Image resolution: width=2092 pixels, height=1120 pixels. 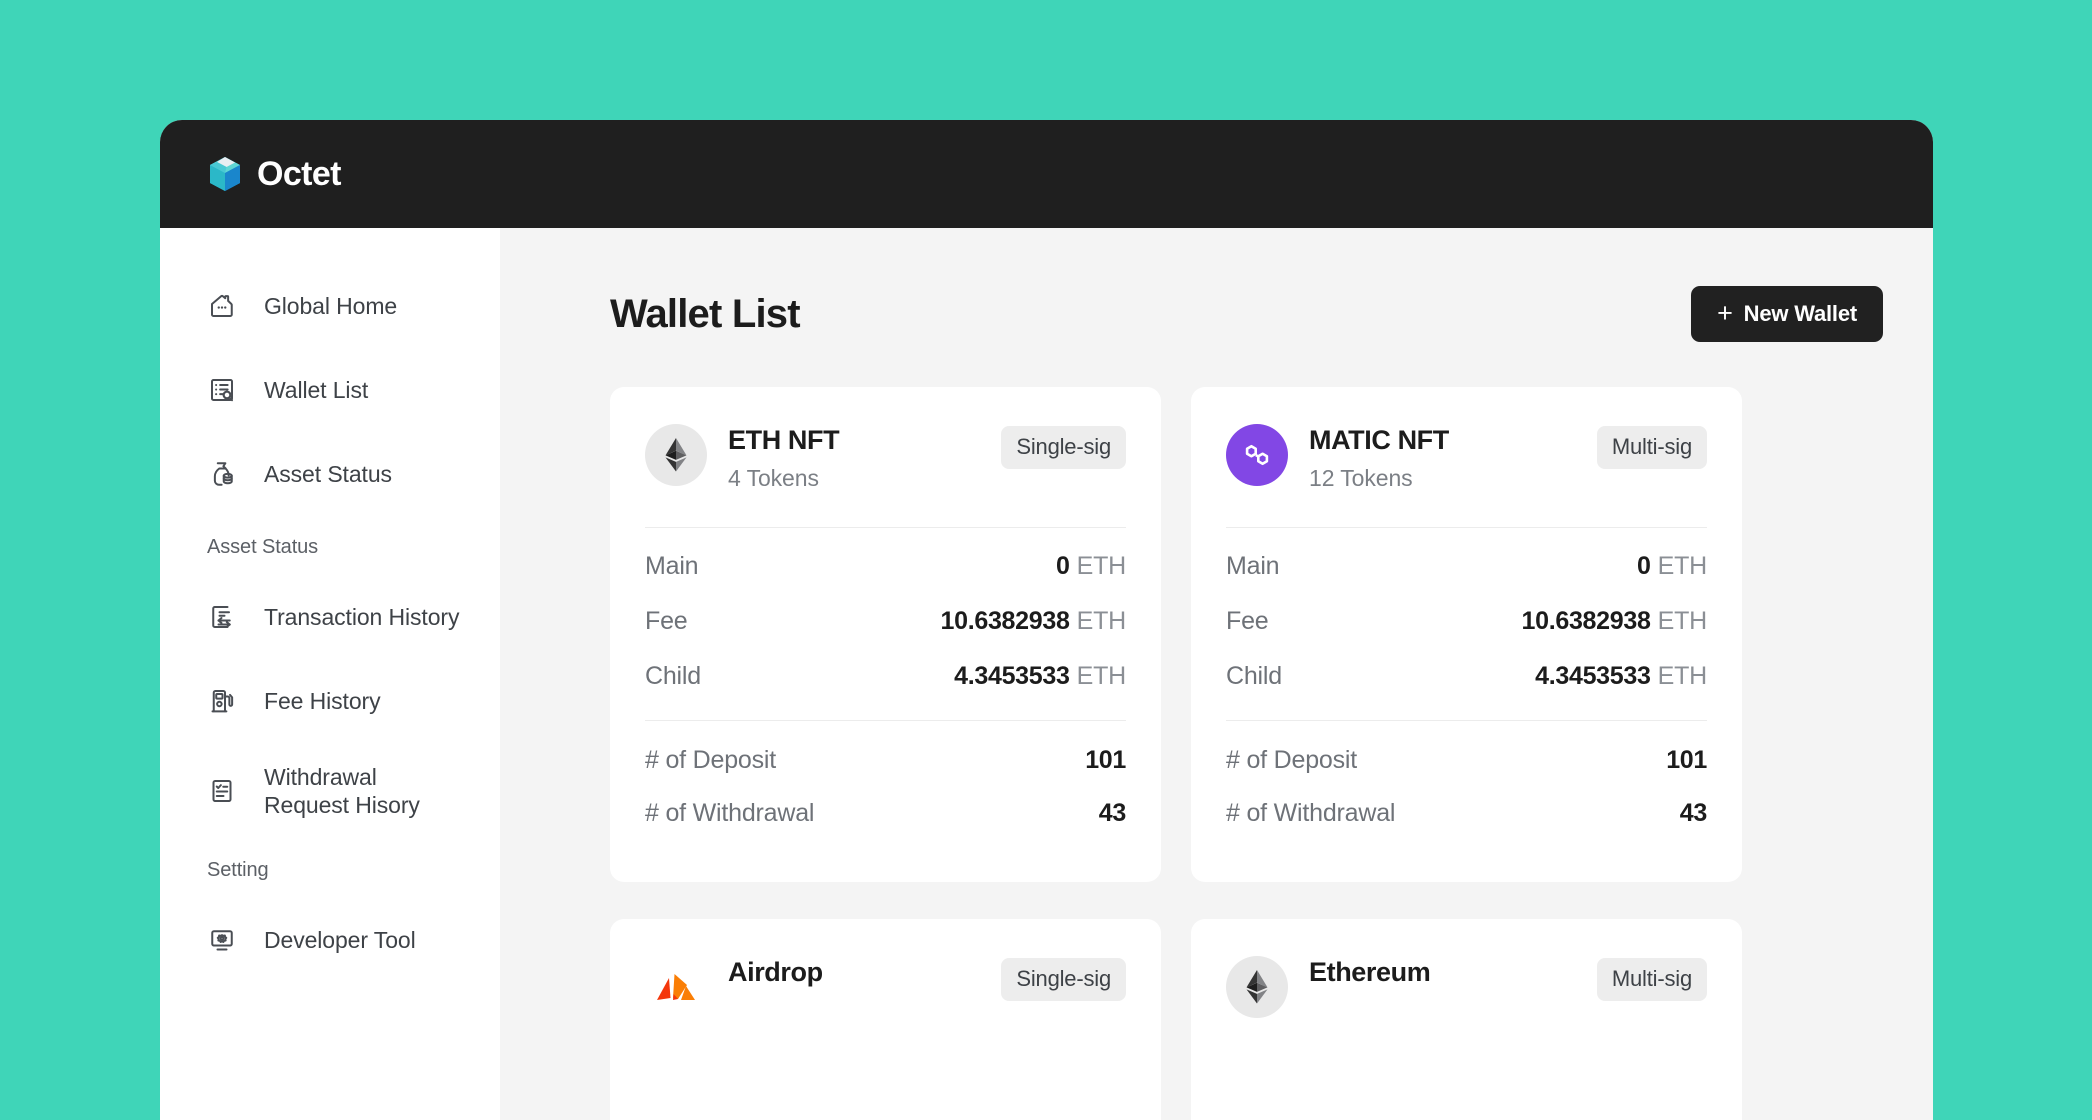 I want to click on sidebar-item-withdrawal-request-history: Withdrawal Request Hisory, so click(x=330, y=791).